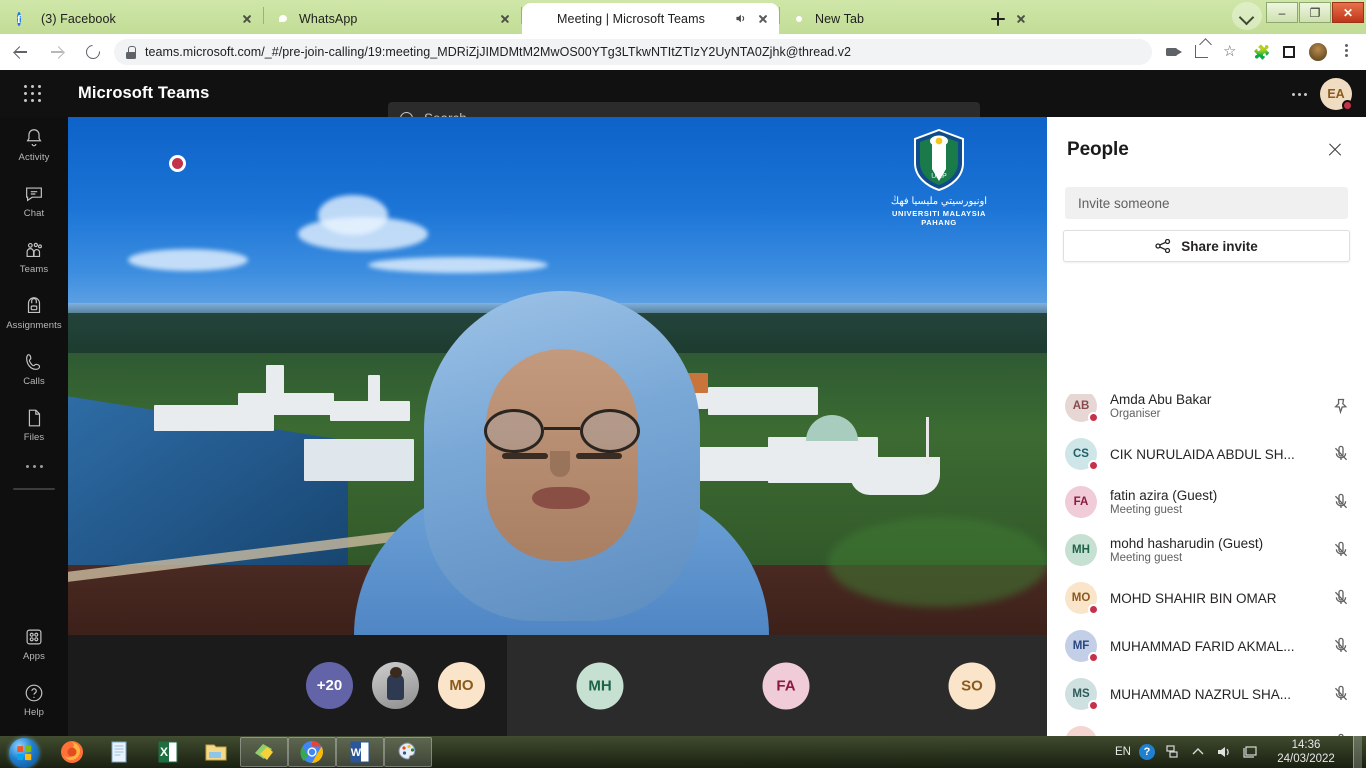 This screenshot has width=1366, height=768. I want to click on invite-input: Invite someone, so click(1206, 203).